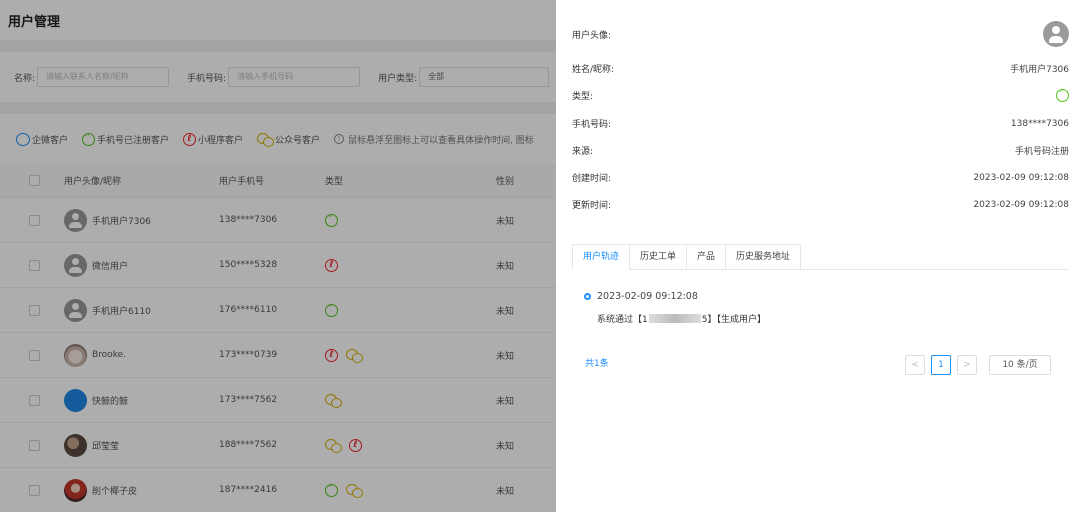 The height and width of the screenshot is (512, 1080). Describe the element at coordinates (820, 34) in the screenshot. I see `detail-avatar-row: 用户头像:` at that location.